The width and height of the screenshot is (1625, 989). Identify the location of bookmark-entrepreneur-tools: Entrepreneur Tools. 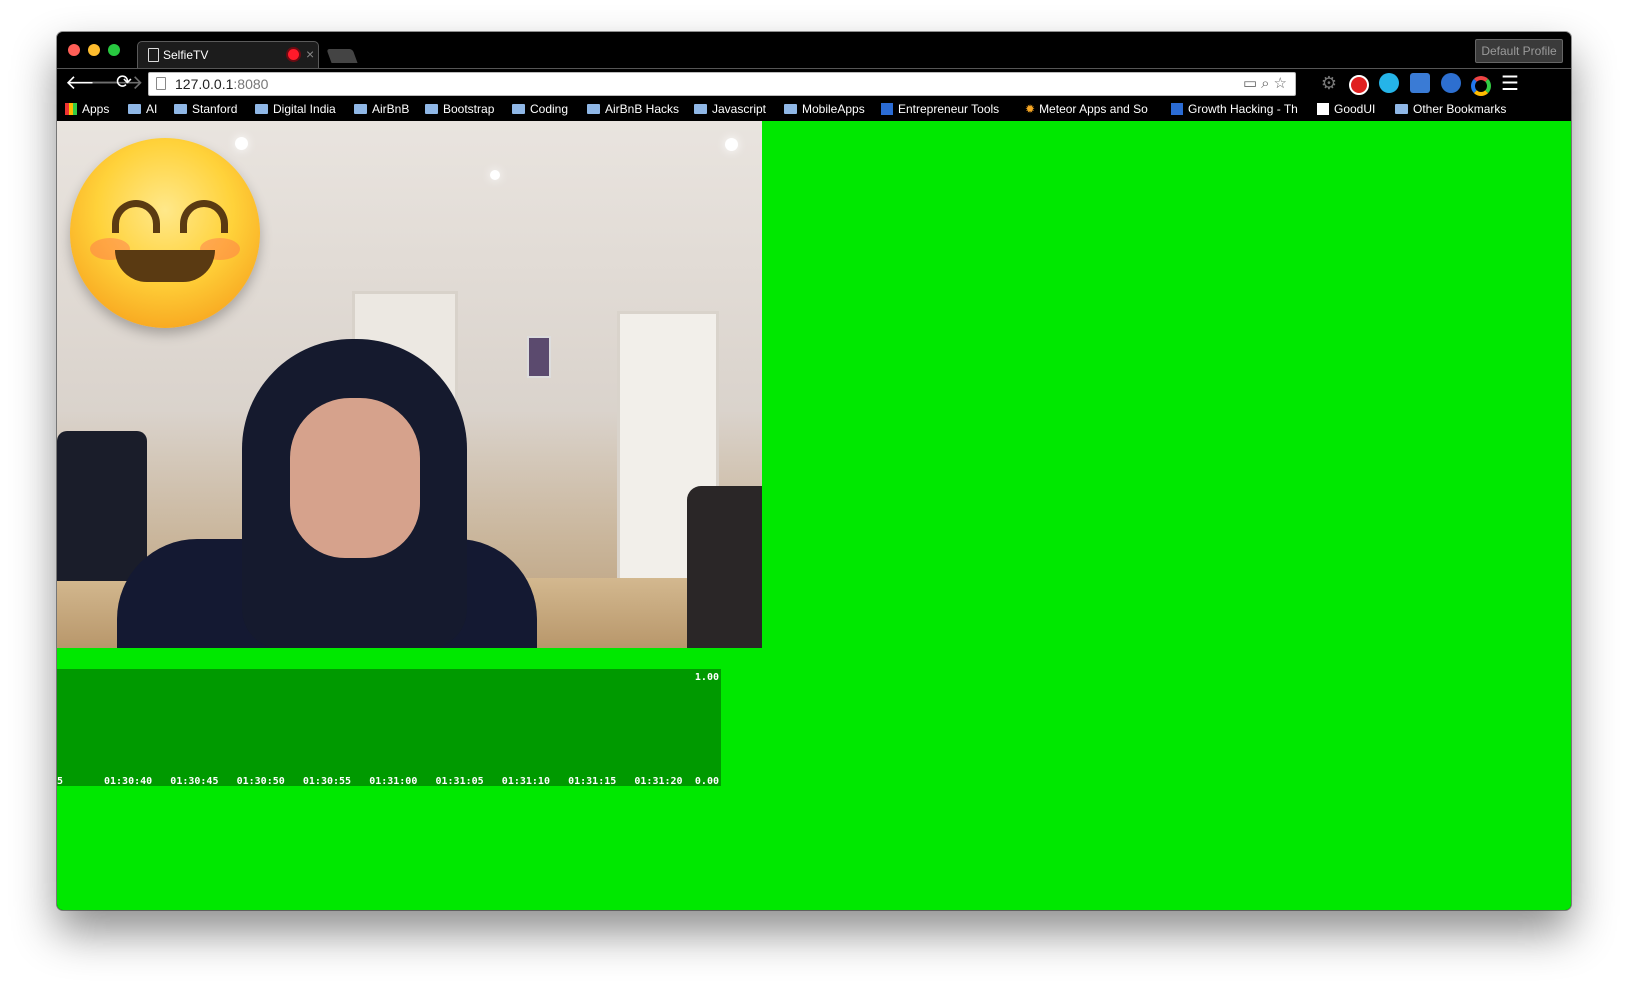
(940, 109).